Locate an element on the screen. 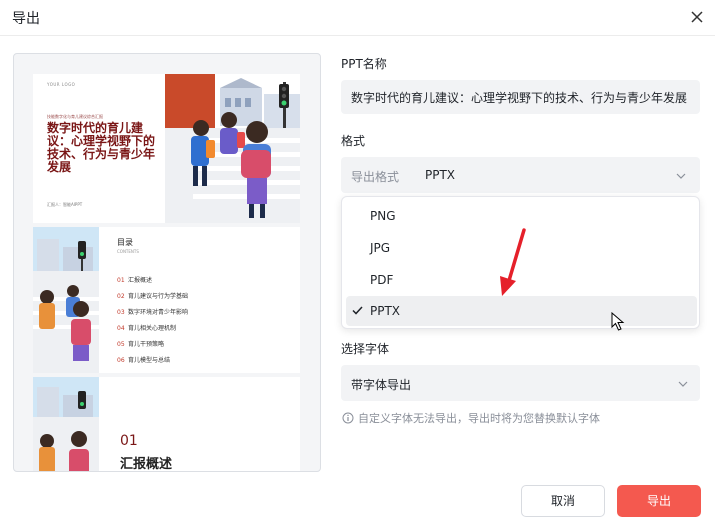  slide-reporter: 汇报人：智能AIPPT is located at coordinates (65, 204).